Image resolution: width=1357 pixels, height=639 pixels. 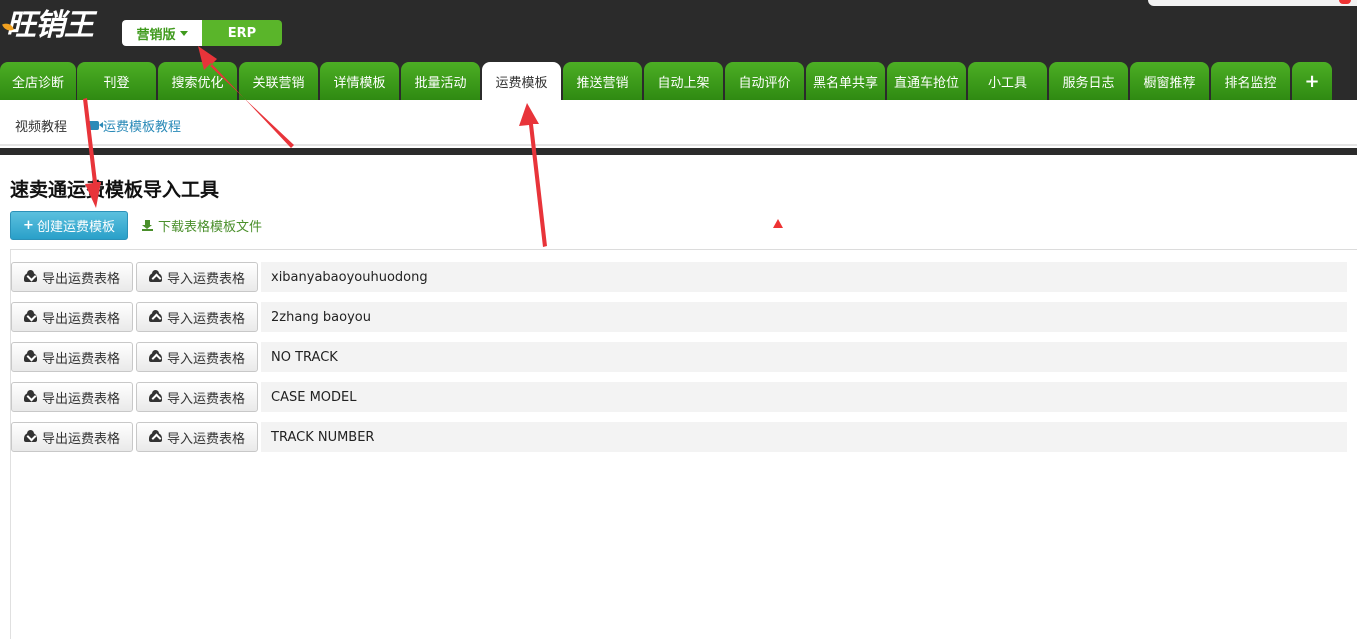 I want to click on sub-toolbar: 视频教程 运费模板教程, so click(x=678, y=123).